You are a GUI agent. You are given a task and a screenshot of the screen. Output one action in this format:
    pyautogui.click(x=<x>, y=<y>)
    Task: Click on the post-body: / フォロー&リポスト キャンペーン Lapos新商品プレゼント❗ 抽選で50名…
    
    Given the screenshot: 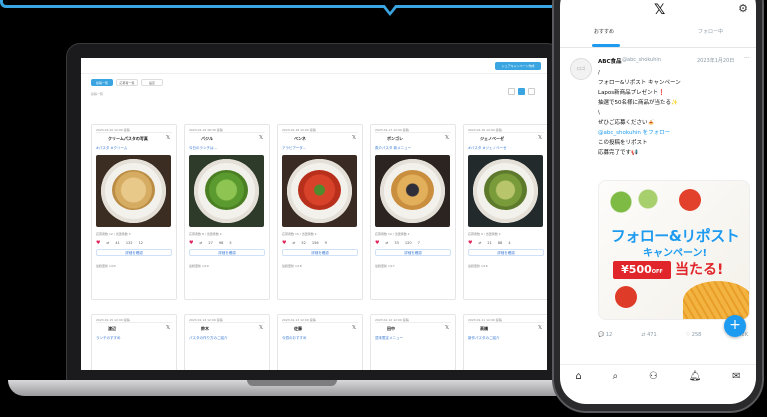 What is the action you would take?
    pyautogui.click(x=673, y=113)
    